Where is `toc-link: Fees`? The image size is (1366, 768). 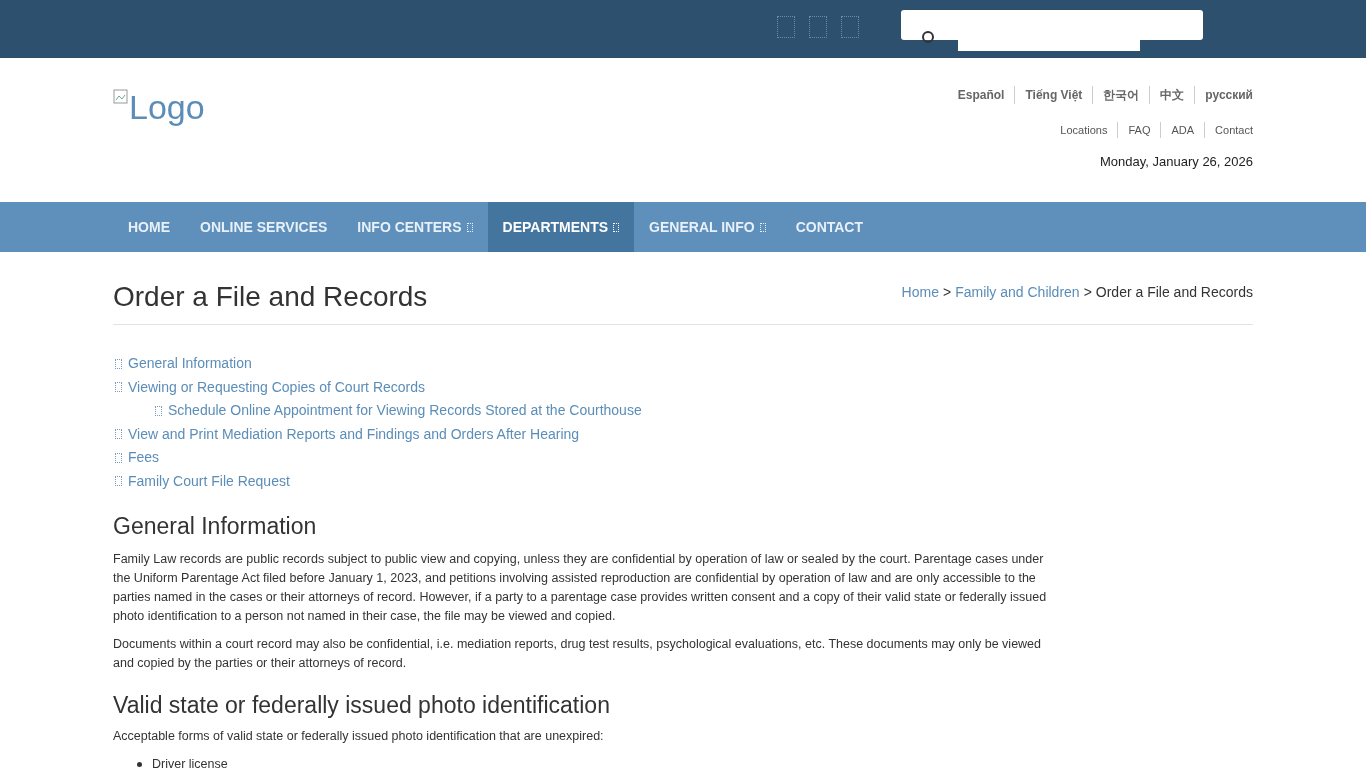 toc-link: Fees is located at coordinates (684, 458).